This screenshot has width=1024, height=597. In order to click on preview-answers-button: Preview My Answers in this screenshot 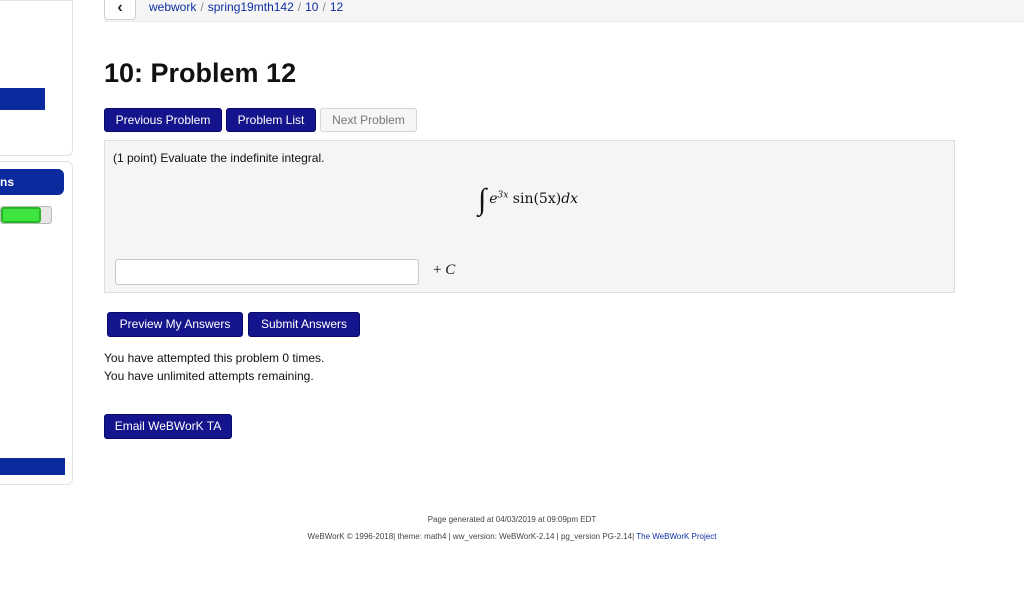, I will do `click(175, 324)`.